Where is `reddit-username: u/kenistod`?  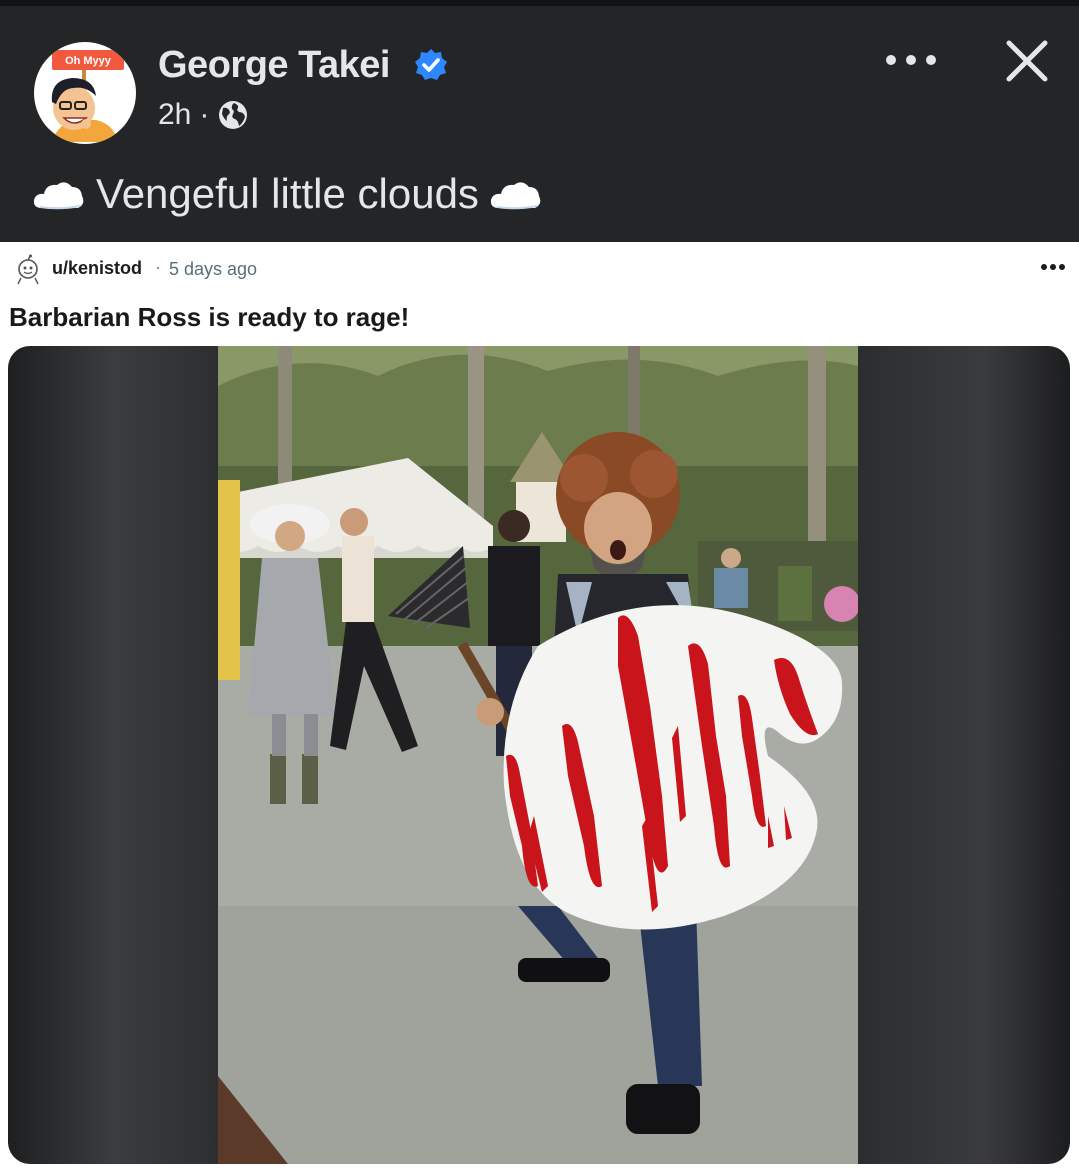 reddit-username: u/kenistod is located at coordinates (97, 268).